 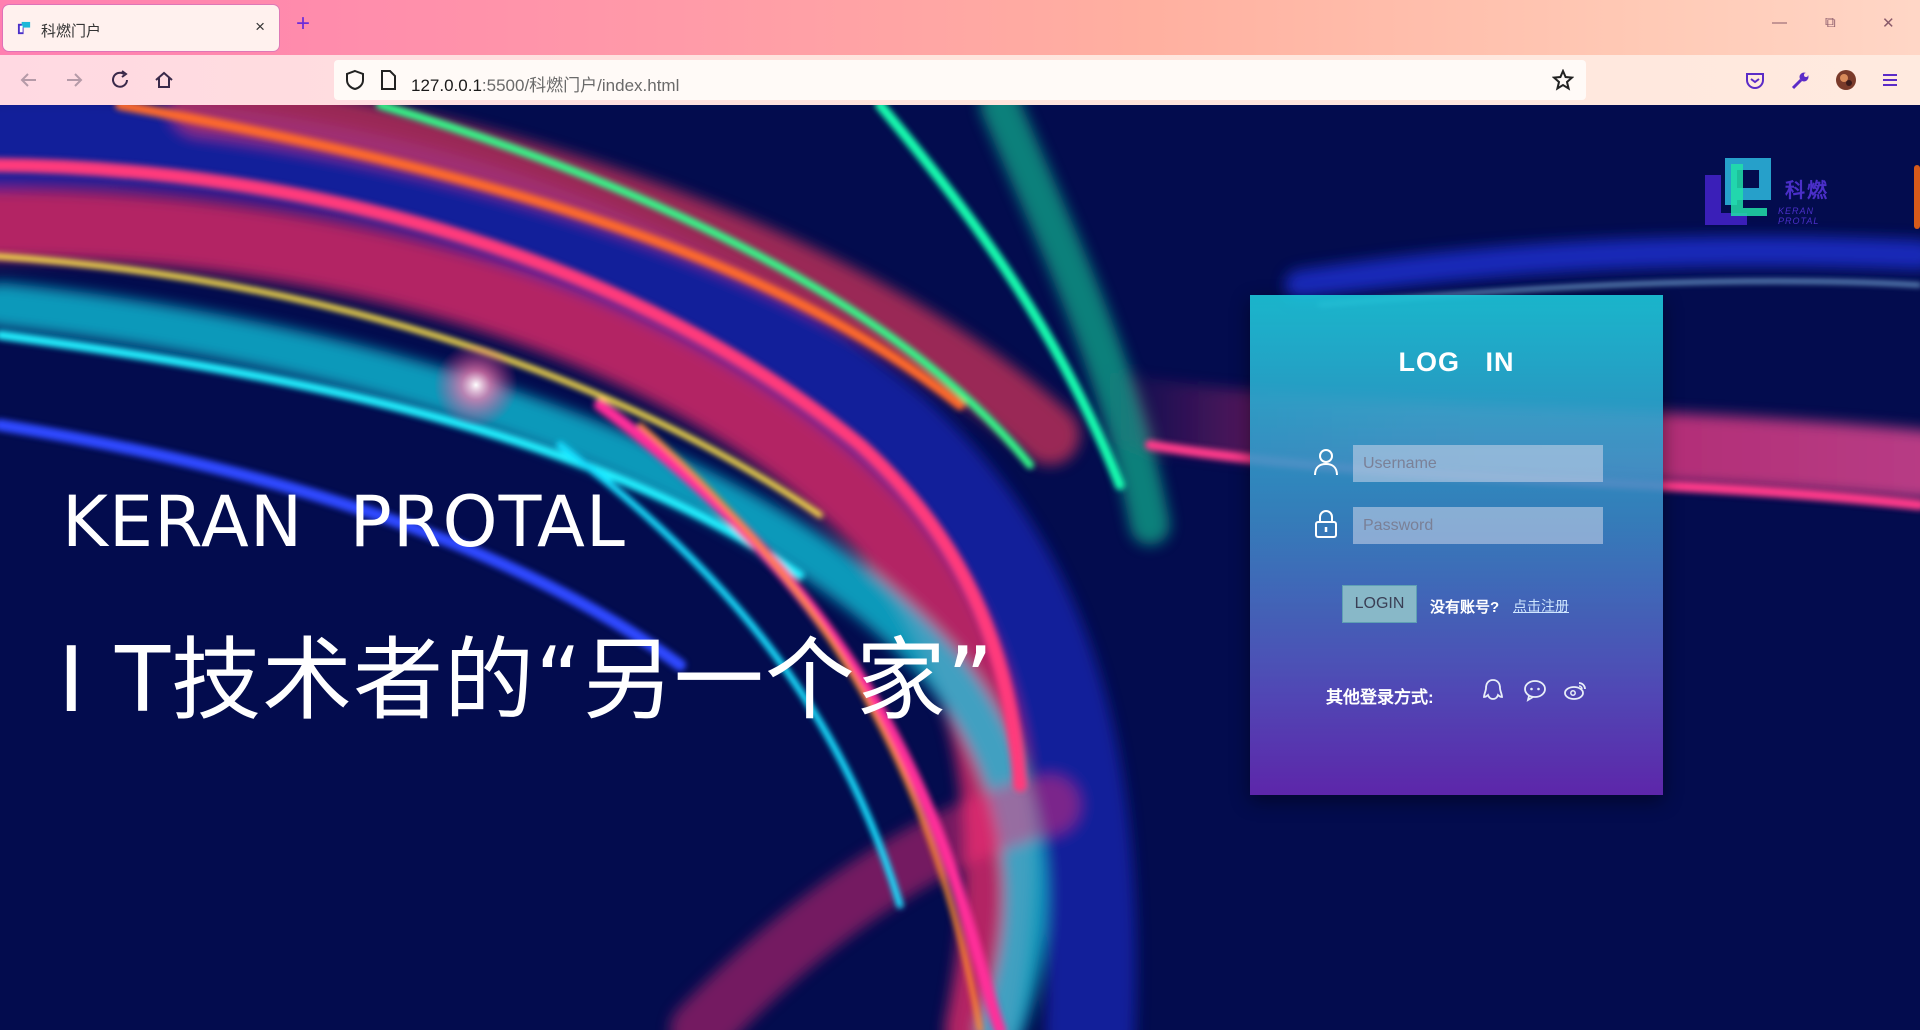 What do you see at coordinates (1778, 190) in the screenshot?
I see `site-logo: 科燃 KERAN PROTAL` at bounding box center [1778, 190].